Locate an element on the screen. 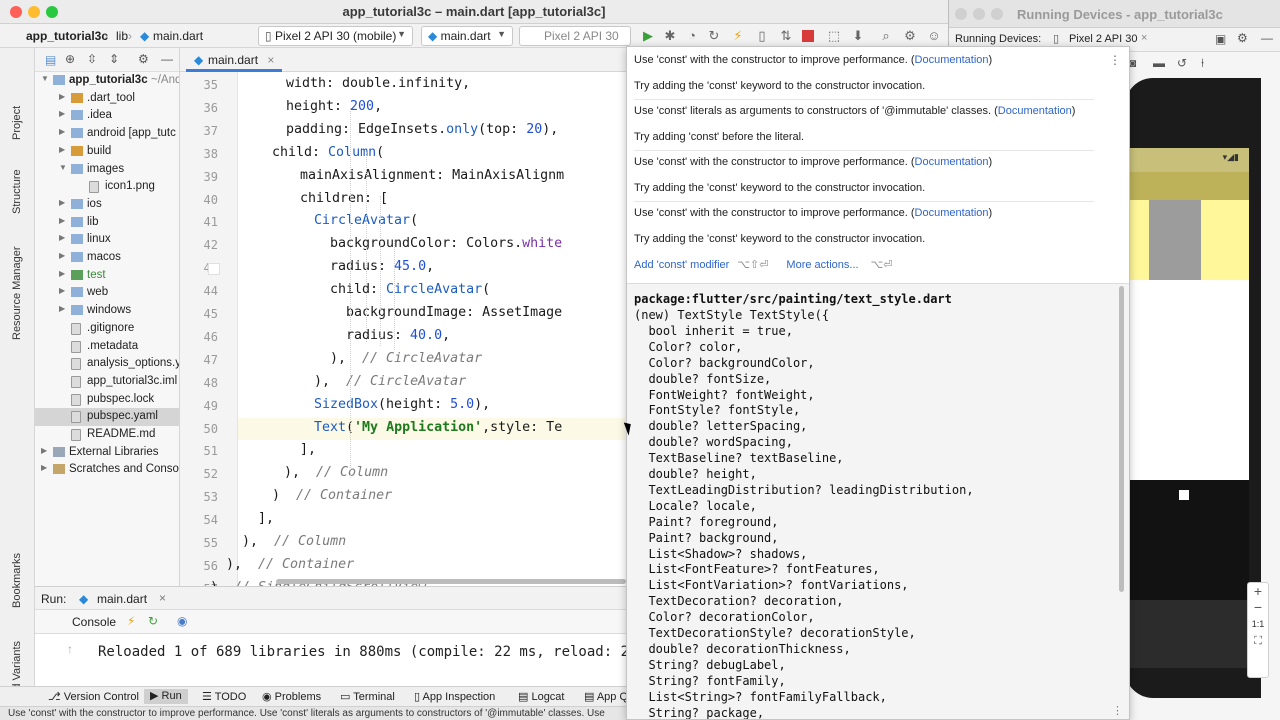 The width and height of the screenshot is (1280, 720). tree-file-item: app_tutorial3c.iml is located at coordinates (107, 382).